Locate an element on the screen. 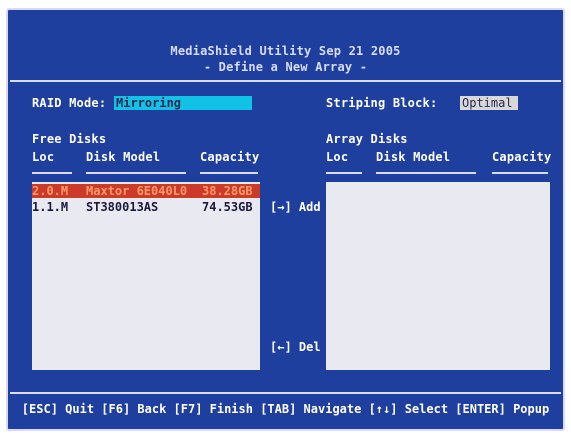 The image size is (571, 433). array-disks-col-loc: Loc is located at coordinates (337, 157).